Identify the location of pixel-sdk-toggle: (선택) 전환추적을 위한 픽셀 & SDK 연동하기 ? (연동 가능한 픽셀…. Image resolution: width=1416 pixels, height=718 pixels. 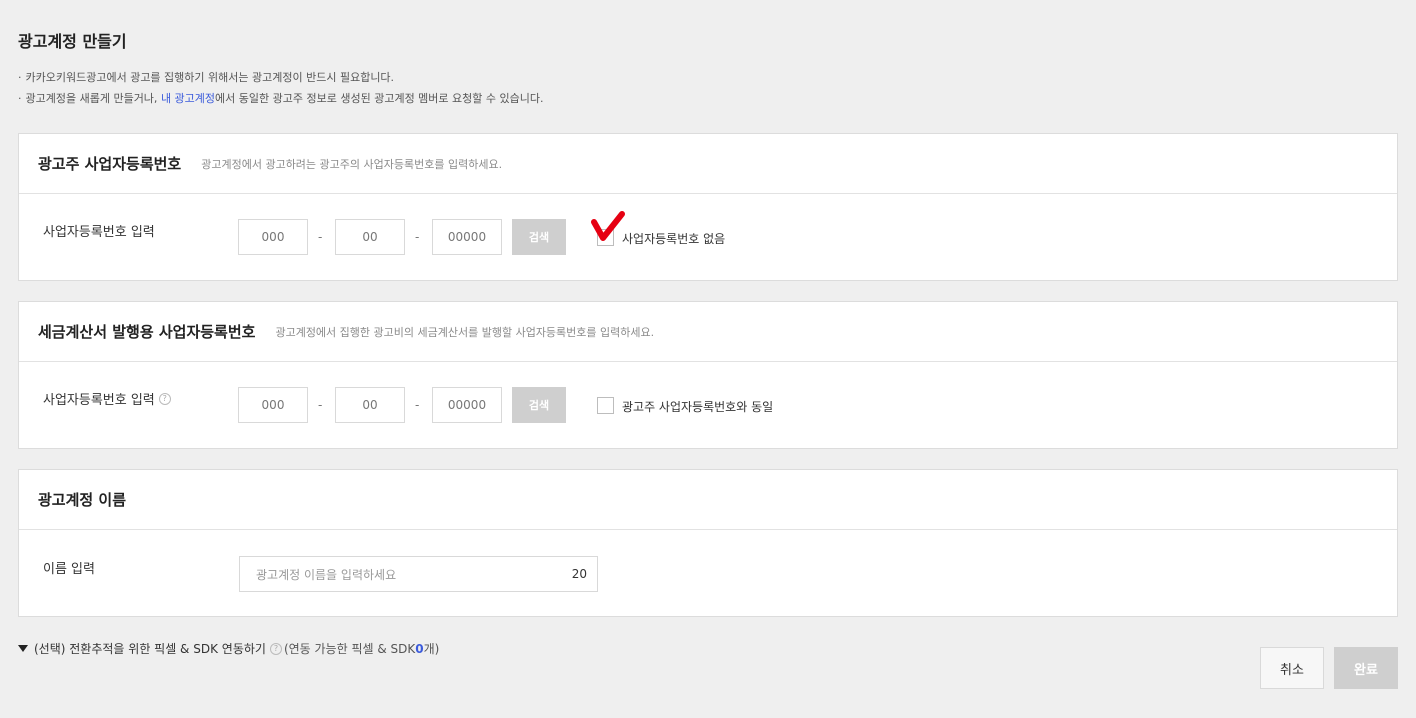
(228, 648).